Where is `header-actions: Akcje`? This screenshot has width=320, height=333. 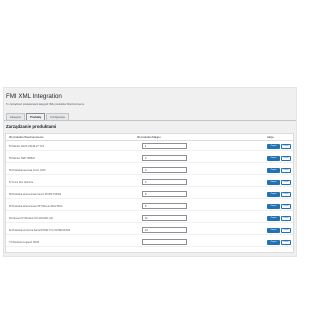
header-actions: Akcje is located at coordinates (270, 137).